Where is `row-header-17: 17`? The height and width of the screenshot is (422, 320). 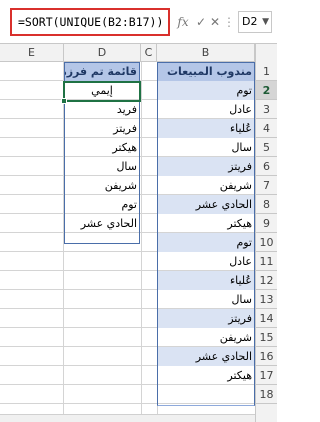 row-header-17: 17 is located at coordinates (266, 375).